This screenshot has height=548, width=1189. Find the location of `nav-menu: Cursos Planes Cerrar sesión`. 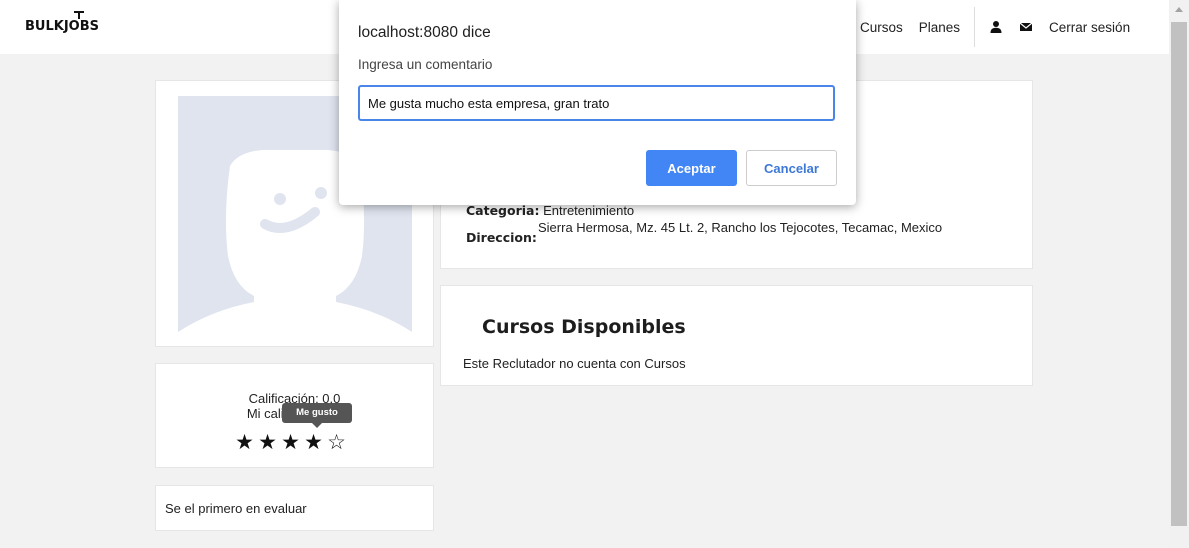

nav-menu: Cursos Planes Cerrar sesión is located at coordinates (995, 27).